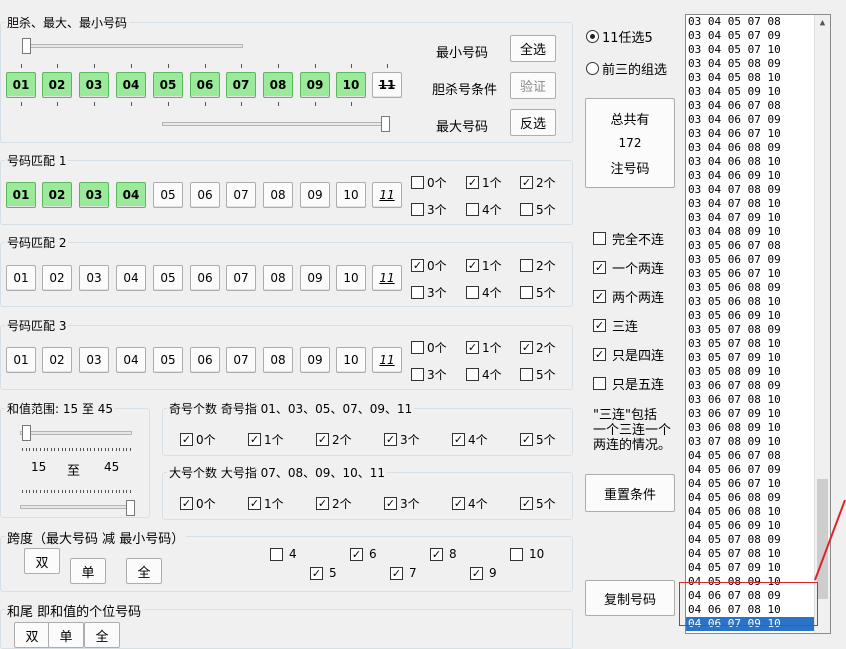 This screenshot has width=846, height=649. What do you see at coordinates (630, 493) in the screenshot?
I see `reset-conditions-button: 重置条件` at bounding box center [630, 493].